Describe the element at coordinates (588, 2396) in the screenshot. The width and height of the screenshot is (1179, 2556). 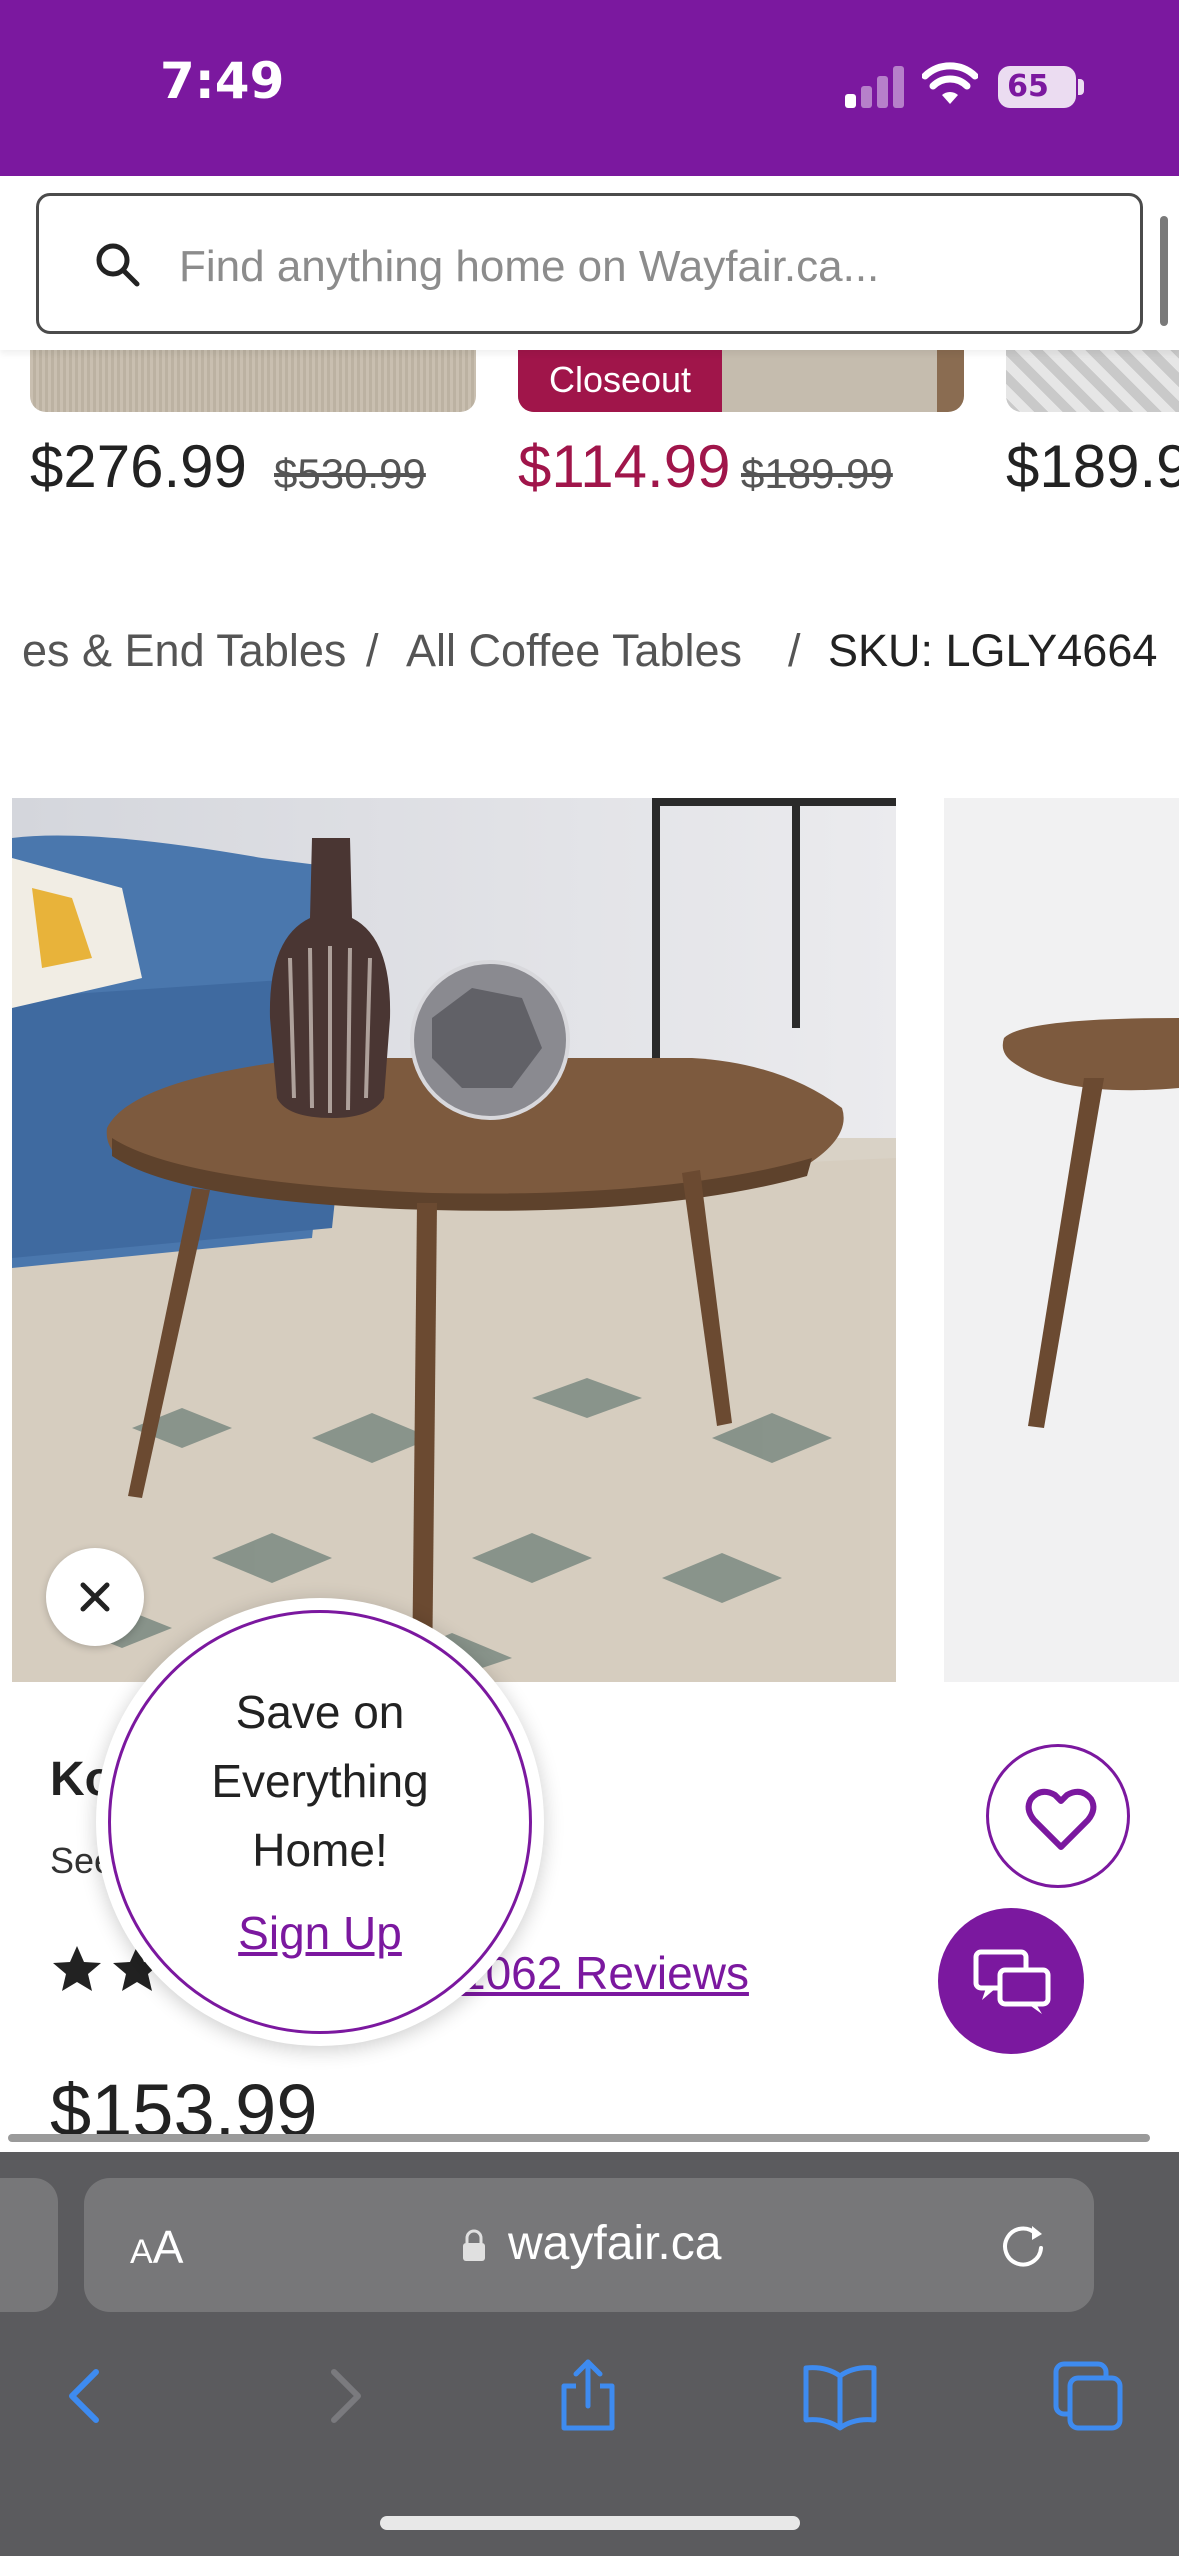
I see `share-icon` at that location.